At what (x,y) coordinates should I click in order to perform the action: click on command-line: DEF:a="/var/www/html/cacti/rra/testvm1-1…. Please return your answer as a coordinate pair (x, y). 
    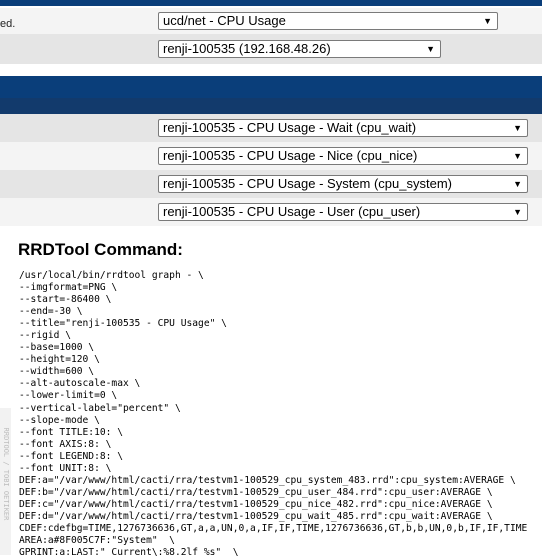
    Looking at the image, I should click on (267, 480).